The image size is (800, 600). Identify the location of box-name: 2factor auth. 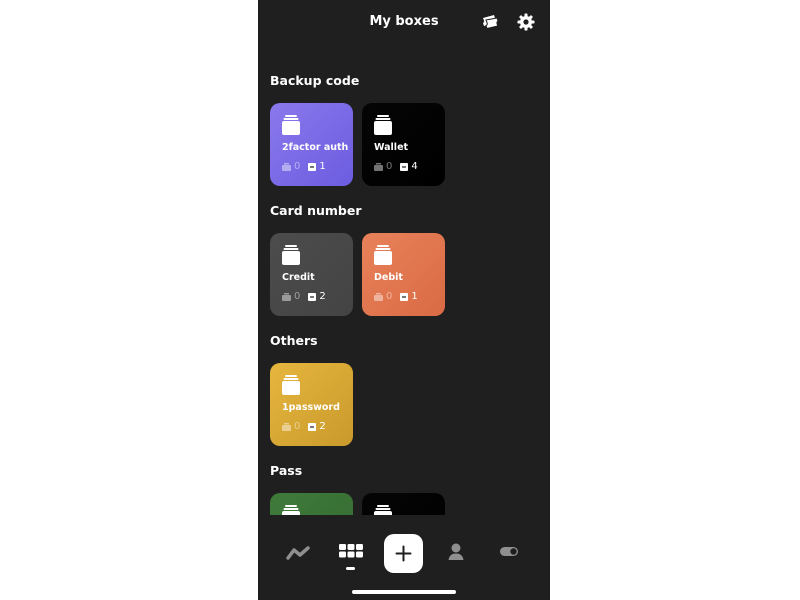
(315, 147).